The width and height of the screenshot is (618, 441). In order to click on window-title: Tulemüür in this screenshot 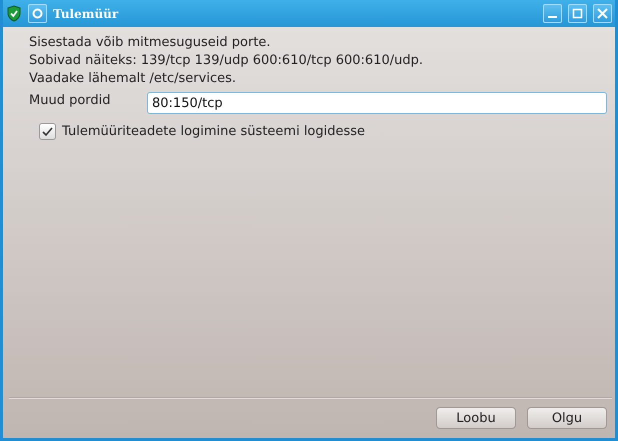, I will do `click(86, 13)`.